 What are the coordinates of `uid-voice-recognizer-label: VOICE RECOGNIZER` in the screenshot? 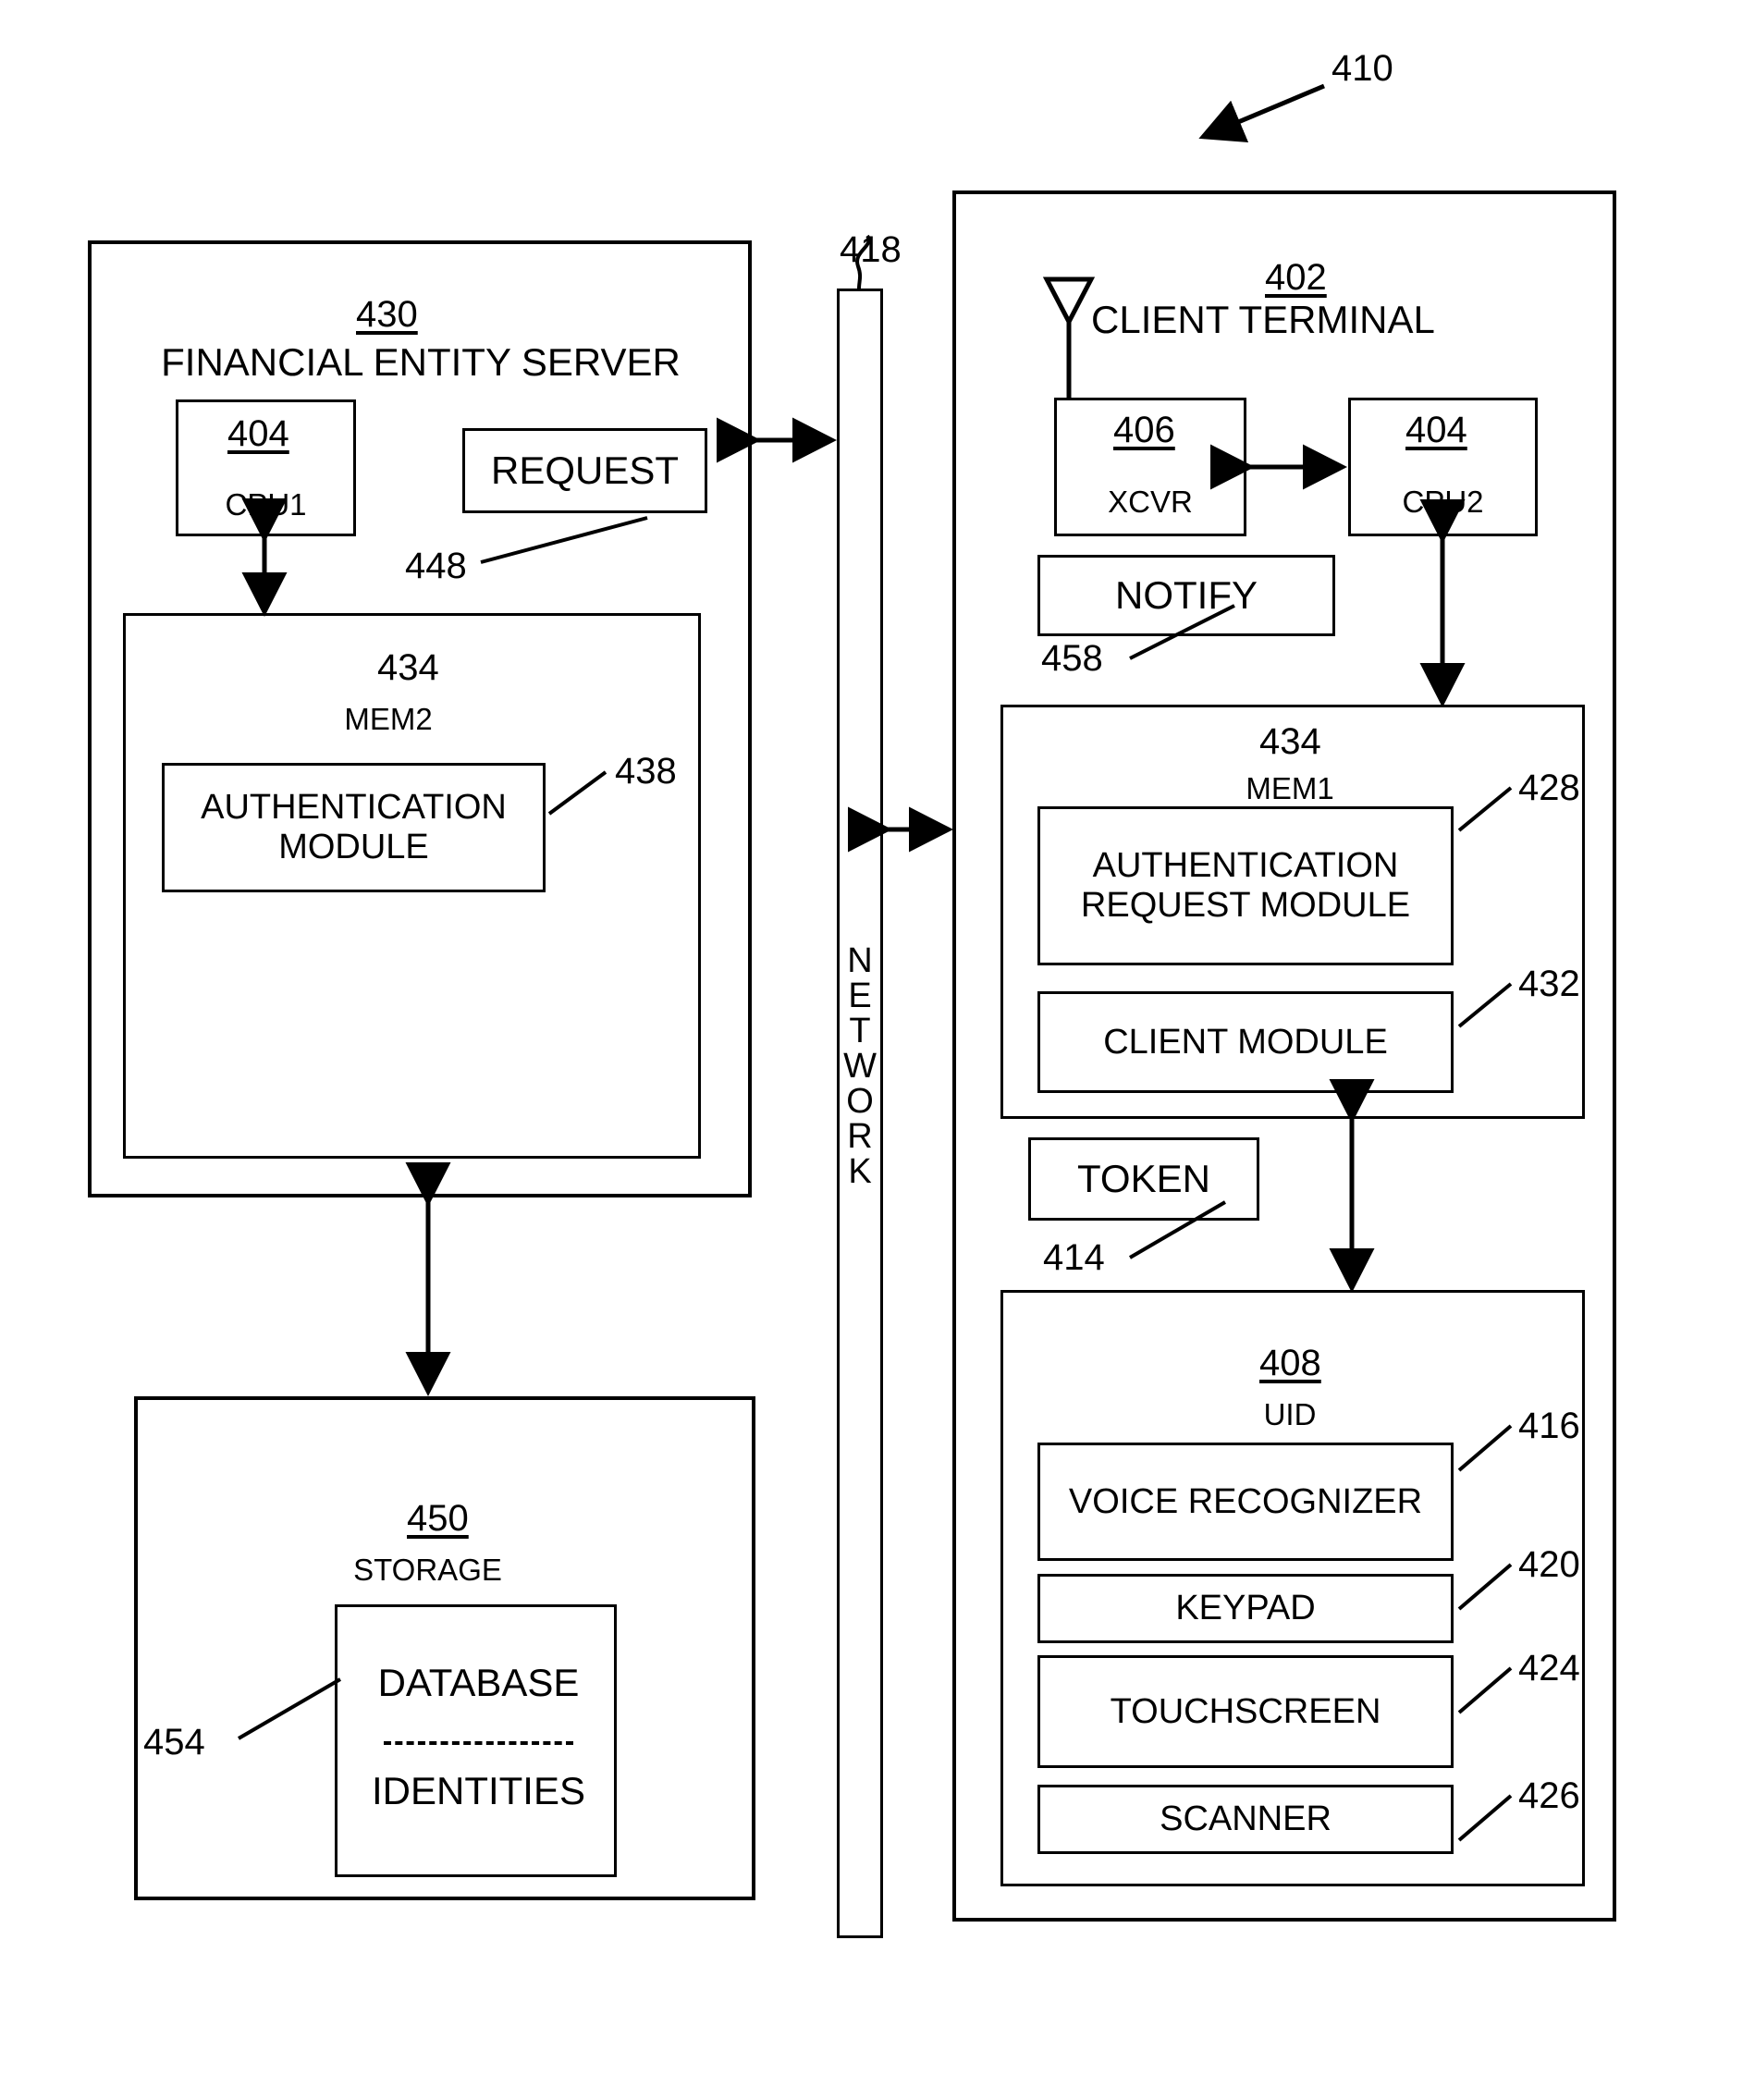 It's located at (1245, 1501).